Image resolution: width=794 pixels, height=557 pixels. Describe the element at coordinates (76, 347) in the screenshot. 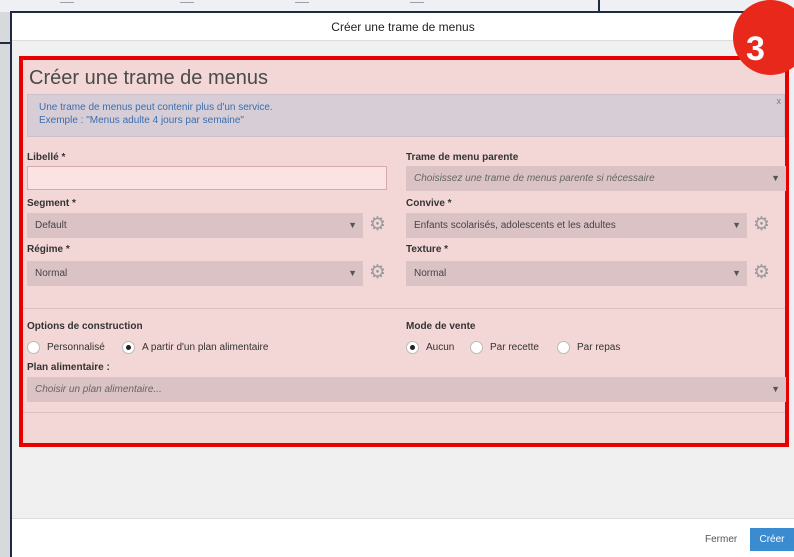

I see `option-label: Personnalisé` at that location.